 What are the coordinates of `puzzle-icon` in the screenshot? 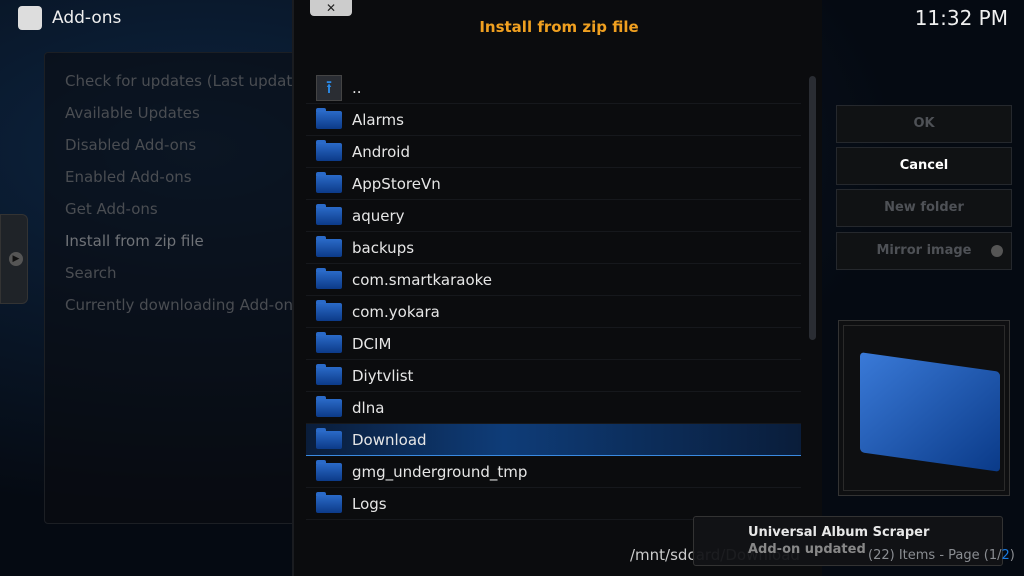 It's located at (30, 18).